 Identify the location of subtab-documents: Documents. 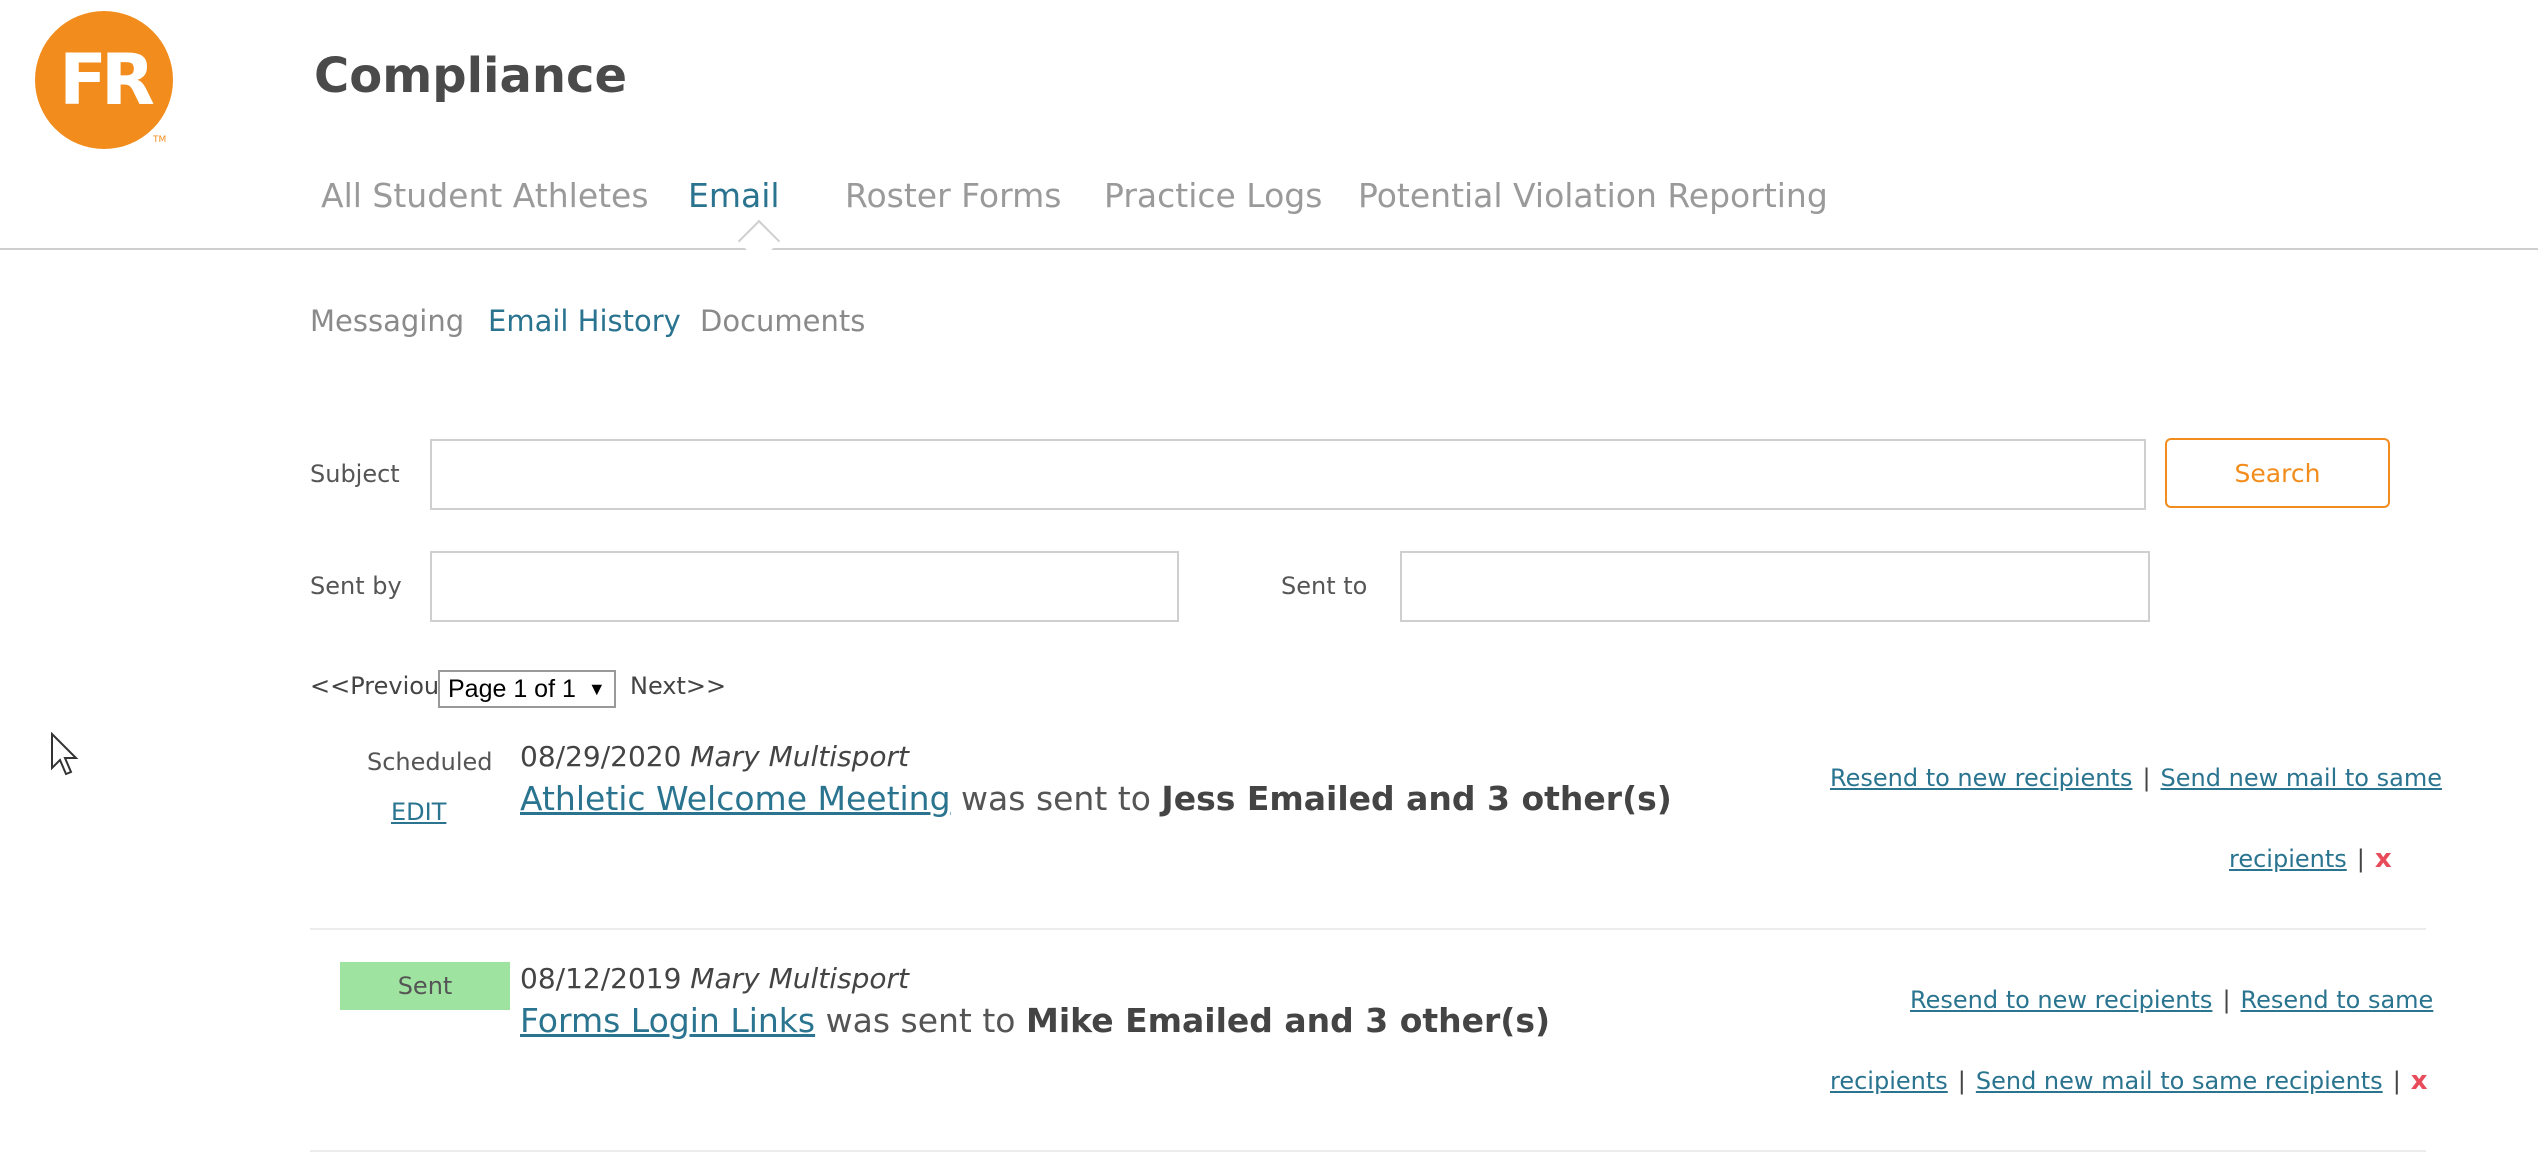
(782, 321).